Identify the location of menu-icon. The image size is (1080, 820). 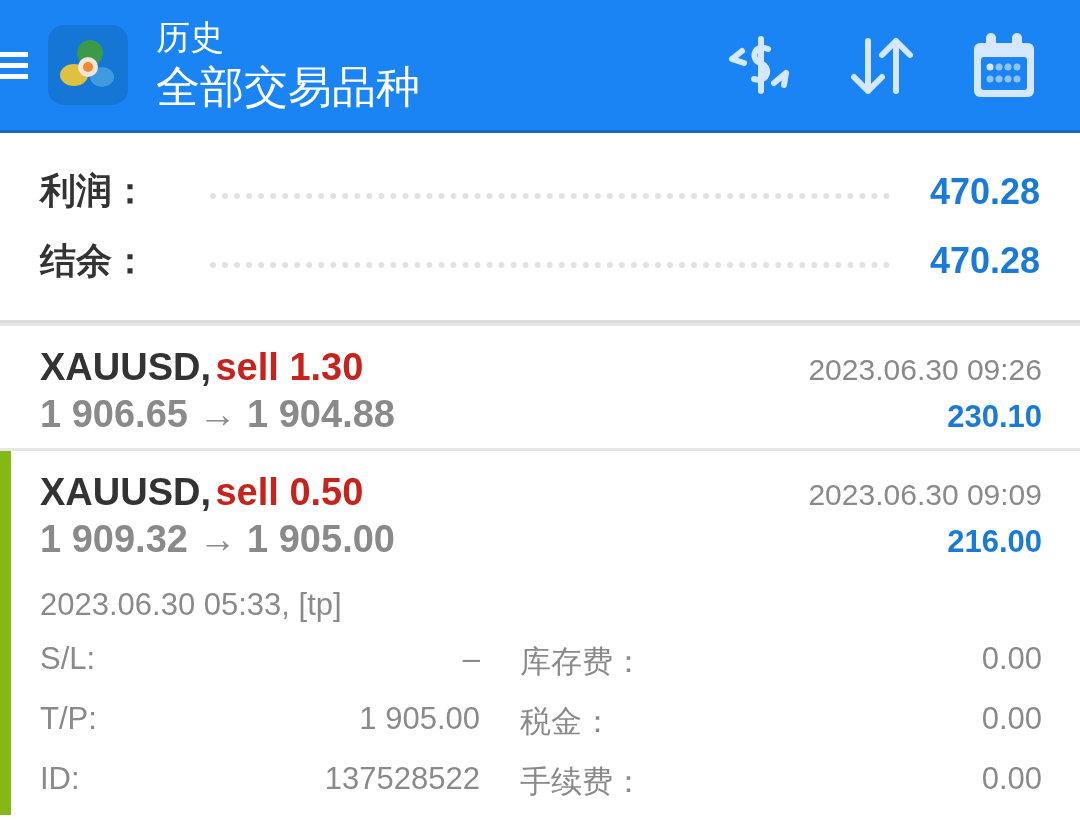
(14, 65).